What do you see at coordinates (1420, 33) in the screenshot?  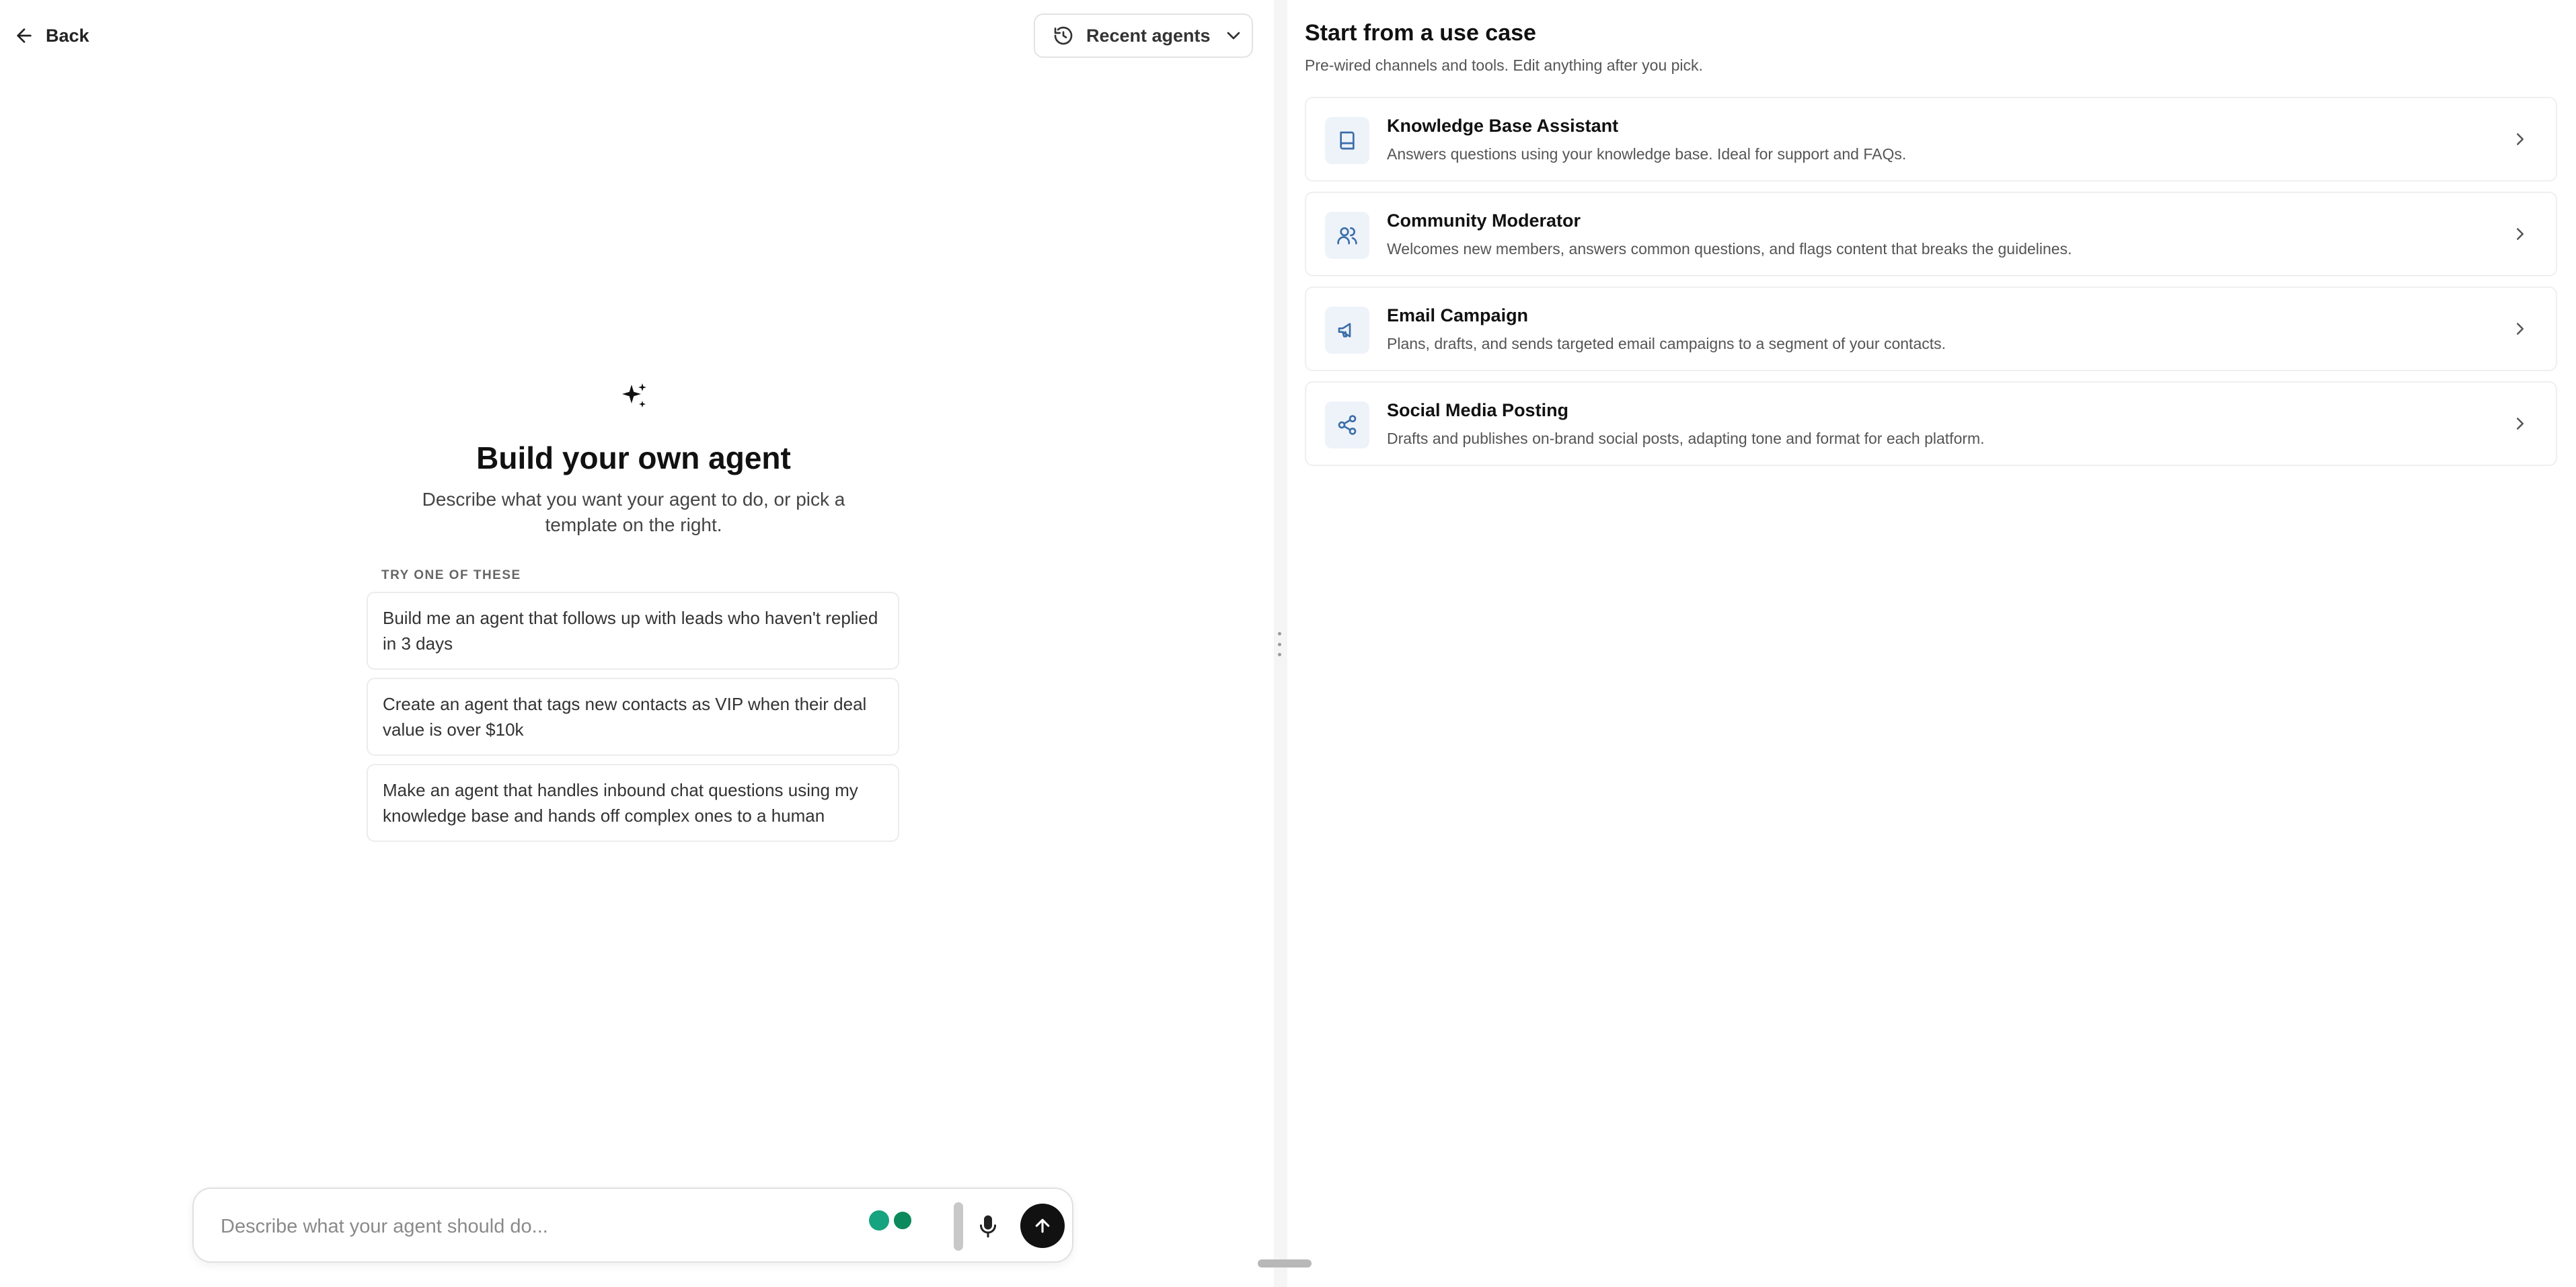 I see `use-case-title: Start from a use case` at bounding box center [1420, 33].